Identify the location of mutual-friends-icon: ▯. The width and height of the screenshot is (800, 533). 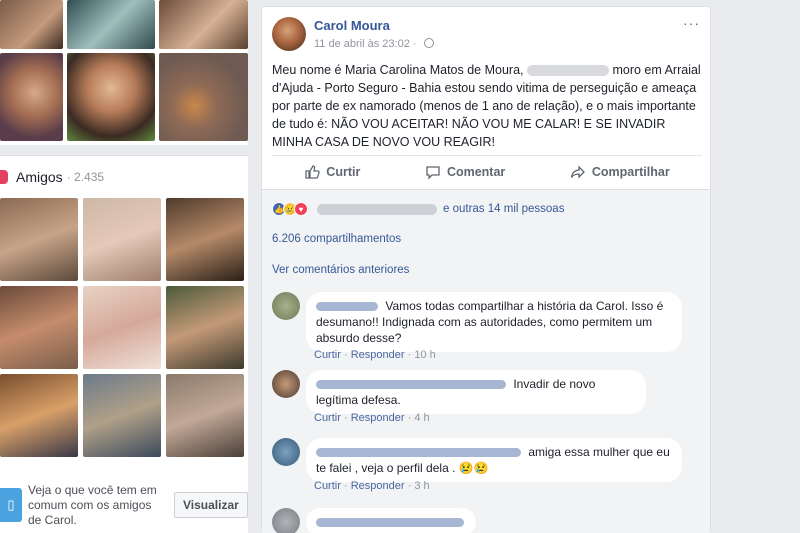
(11, 505).